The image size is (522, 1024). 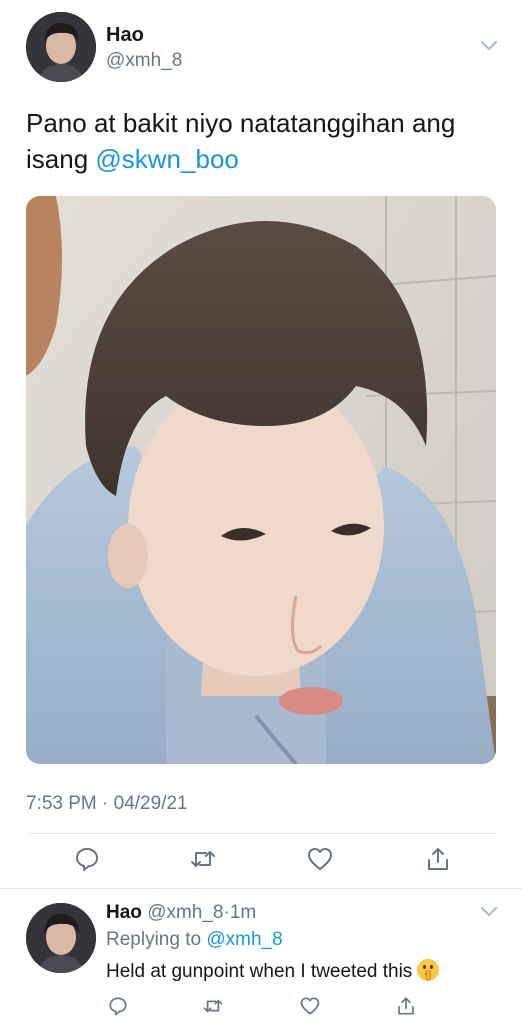 What do you see at coordinates (261, 833) in the screenshot?
I see `divider` at bounding box center [261, 833].